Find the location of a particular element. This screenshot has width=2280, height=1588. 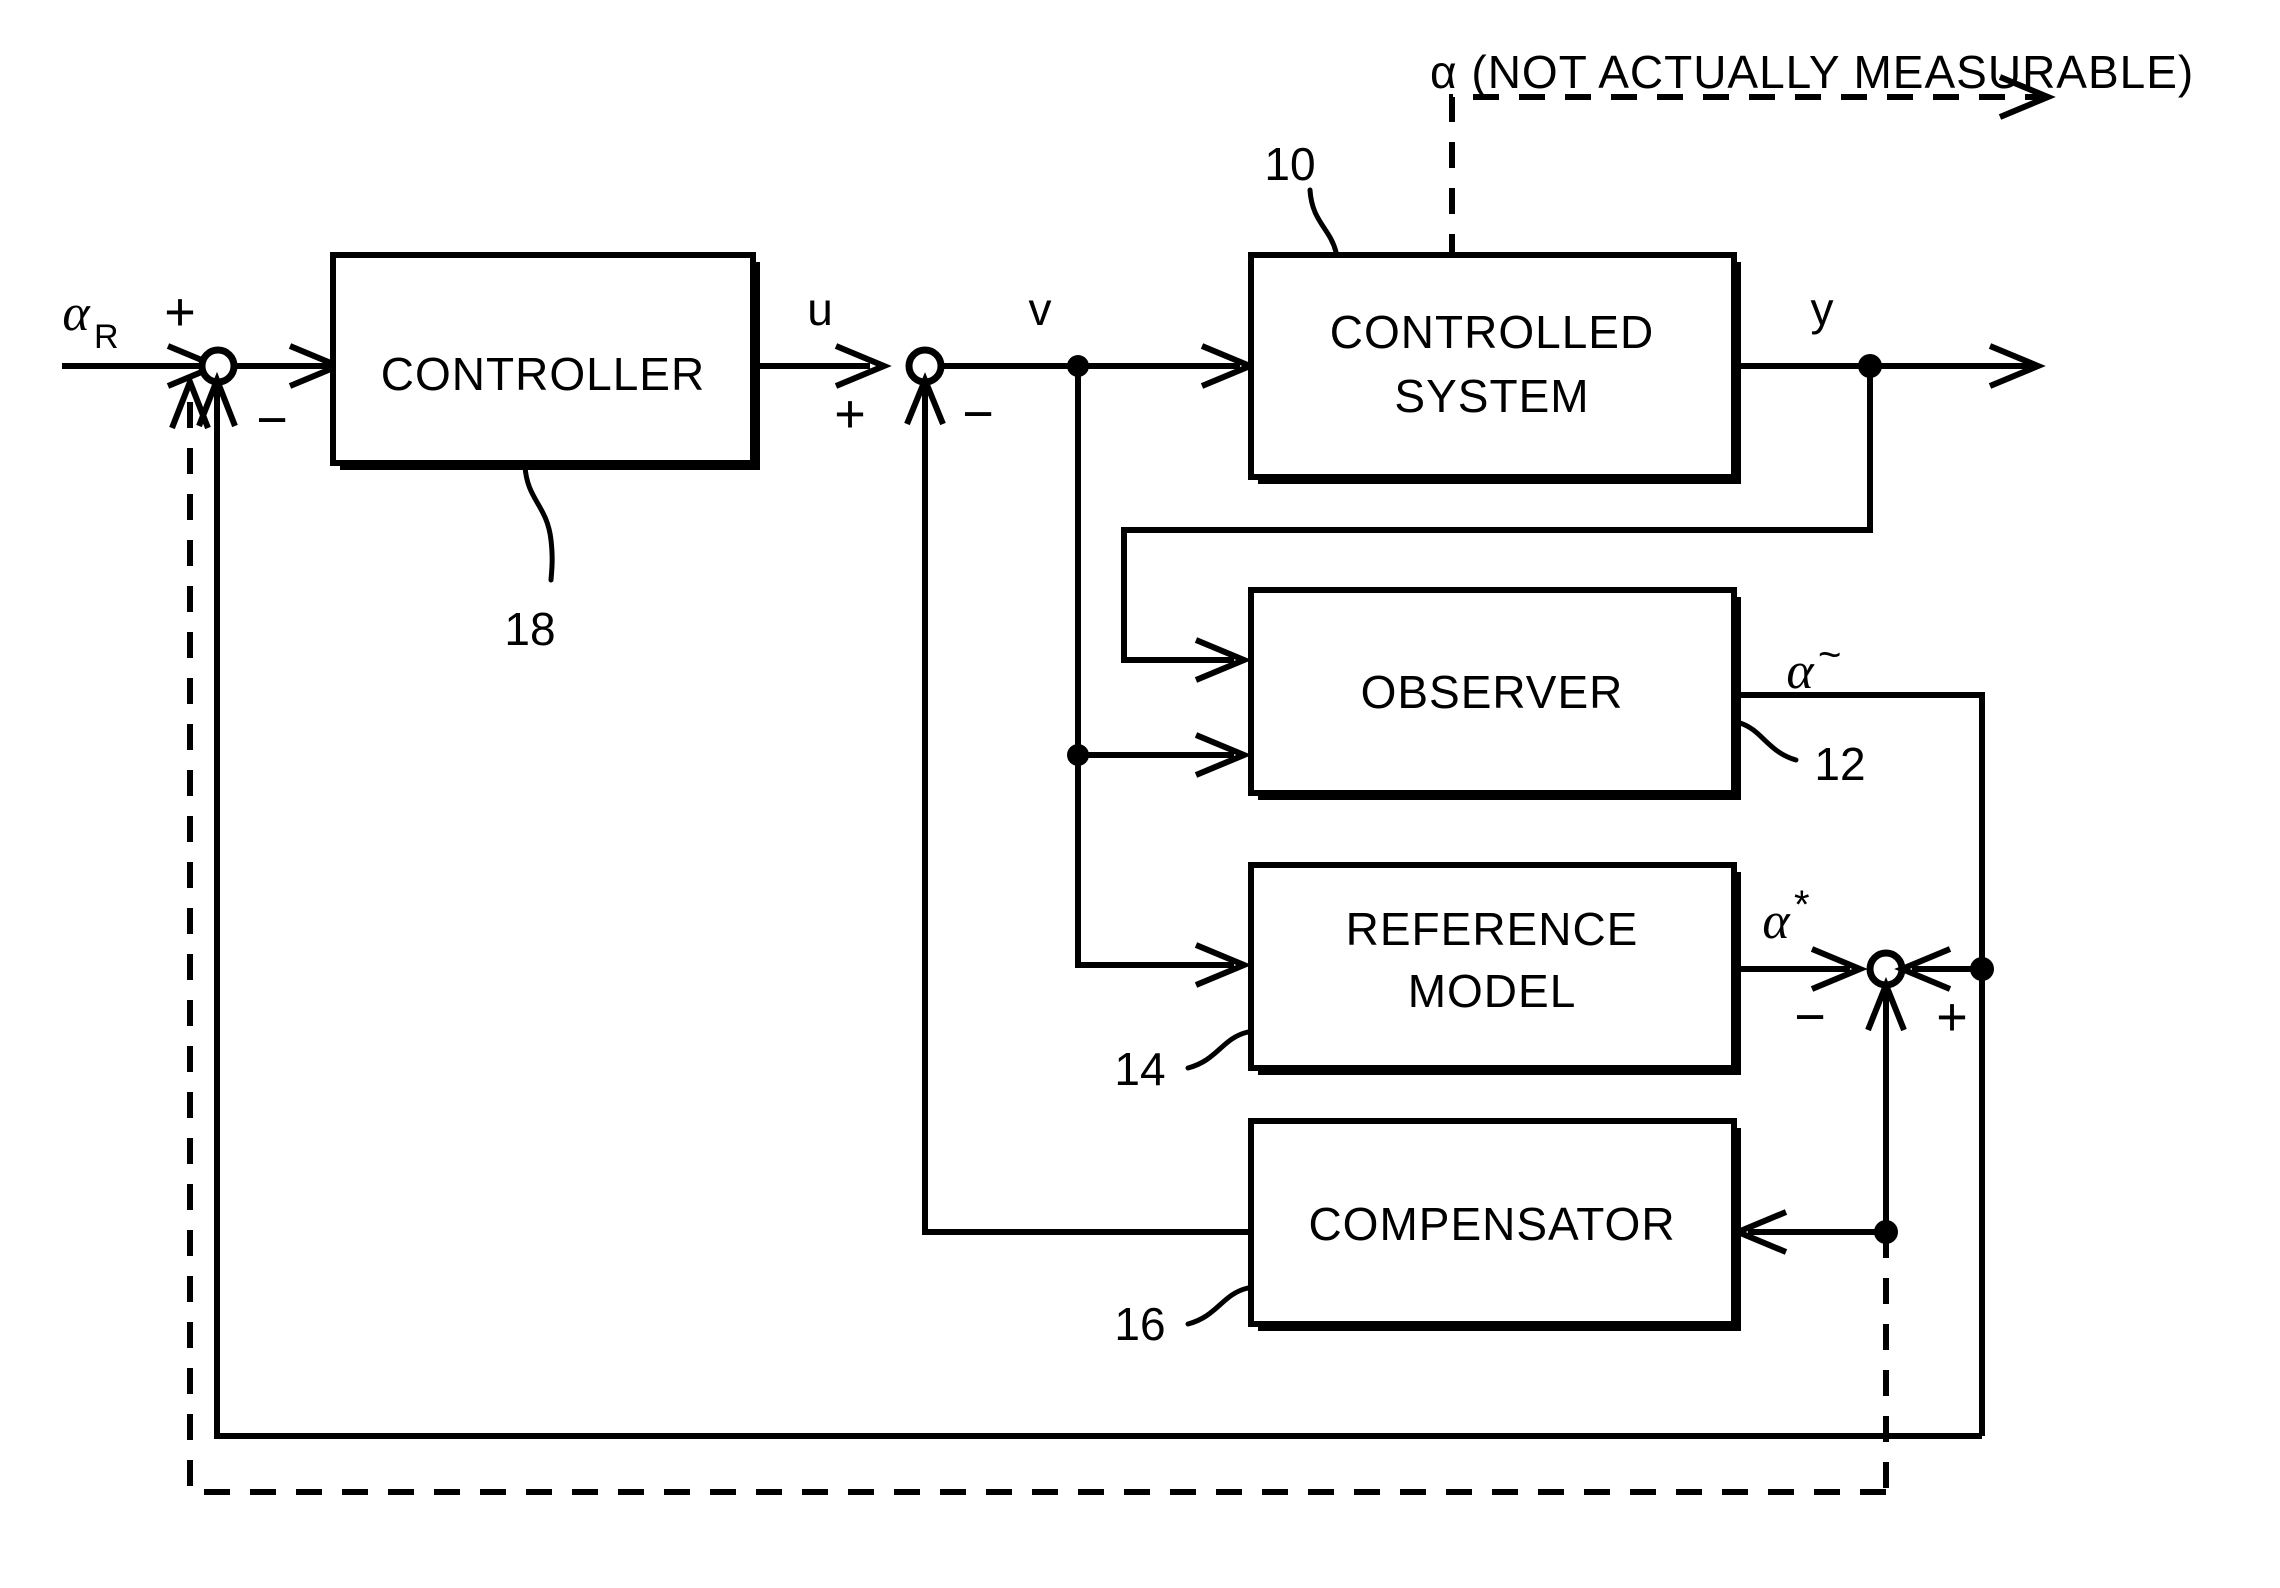

alpha-tilde-superscript: ~ is located at coordinates (1829, 655).